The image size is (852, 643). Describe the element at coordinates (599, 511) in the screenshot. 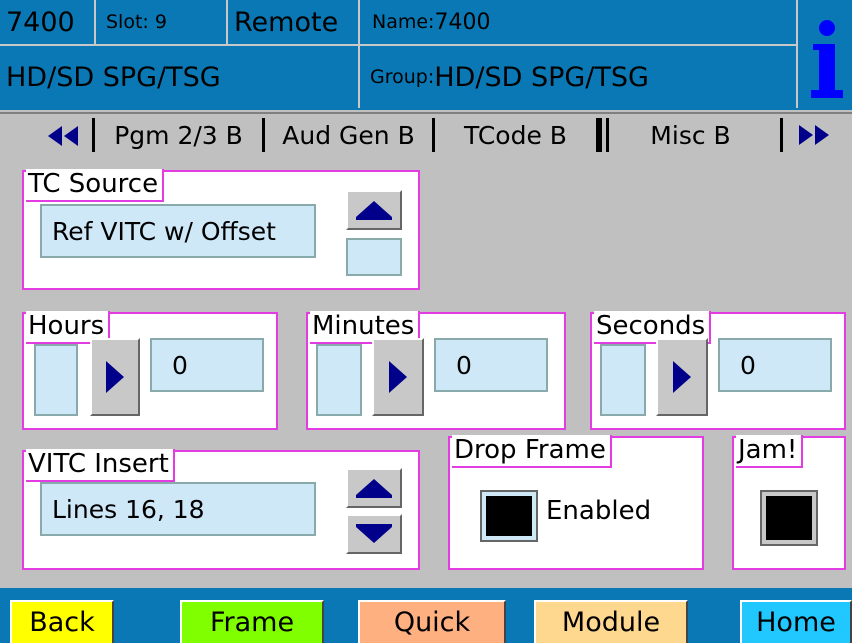

I see `drop-frame-enabled-label: Enabled` at that location.